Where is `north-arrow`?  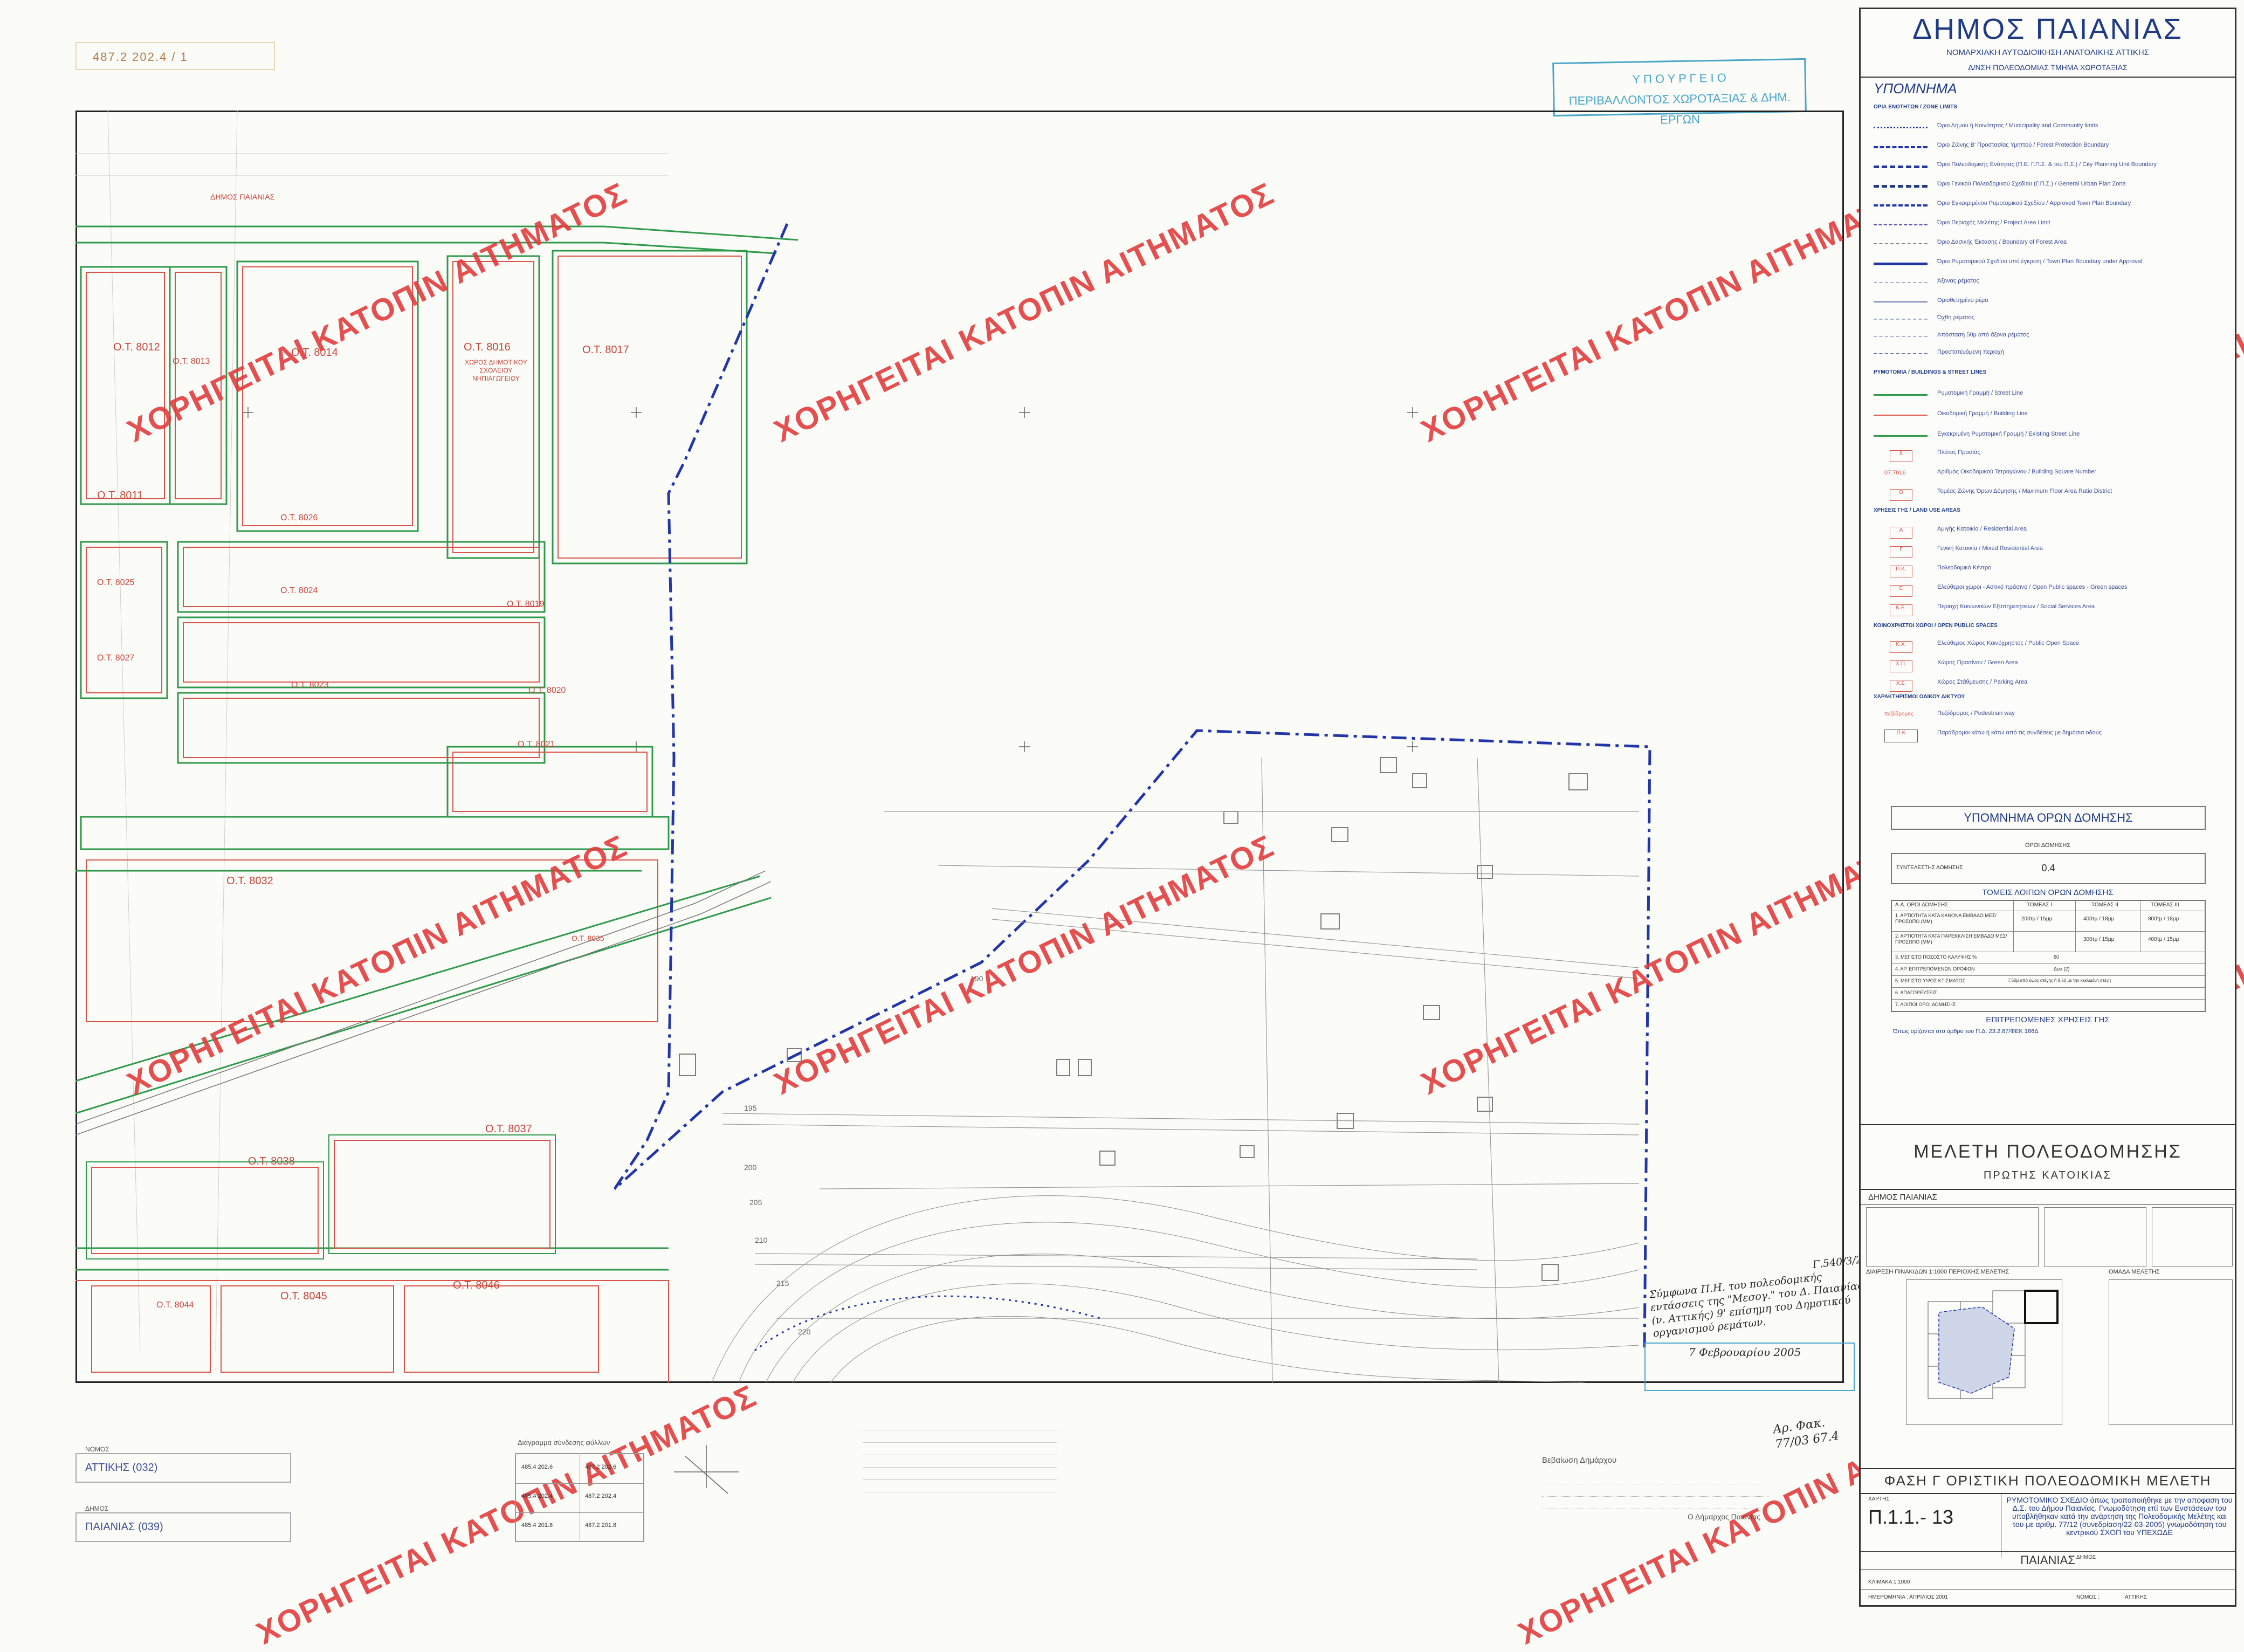
north-arrow is located at coordinates (706, 1469).